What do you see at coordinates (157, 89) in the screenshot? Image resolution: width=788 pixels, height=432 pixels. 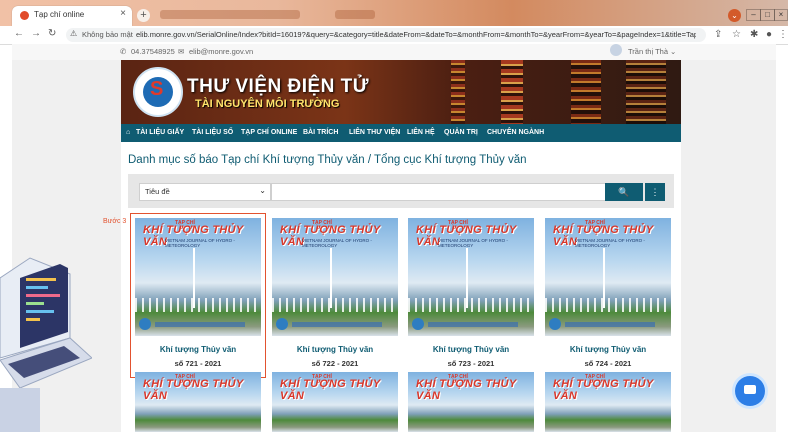 I see `logo-mark-icon: S` at bounding box center [157, 89].